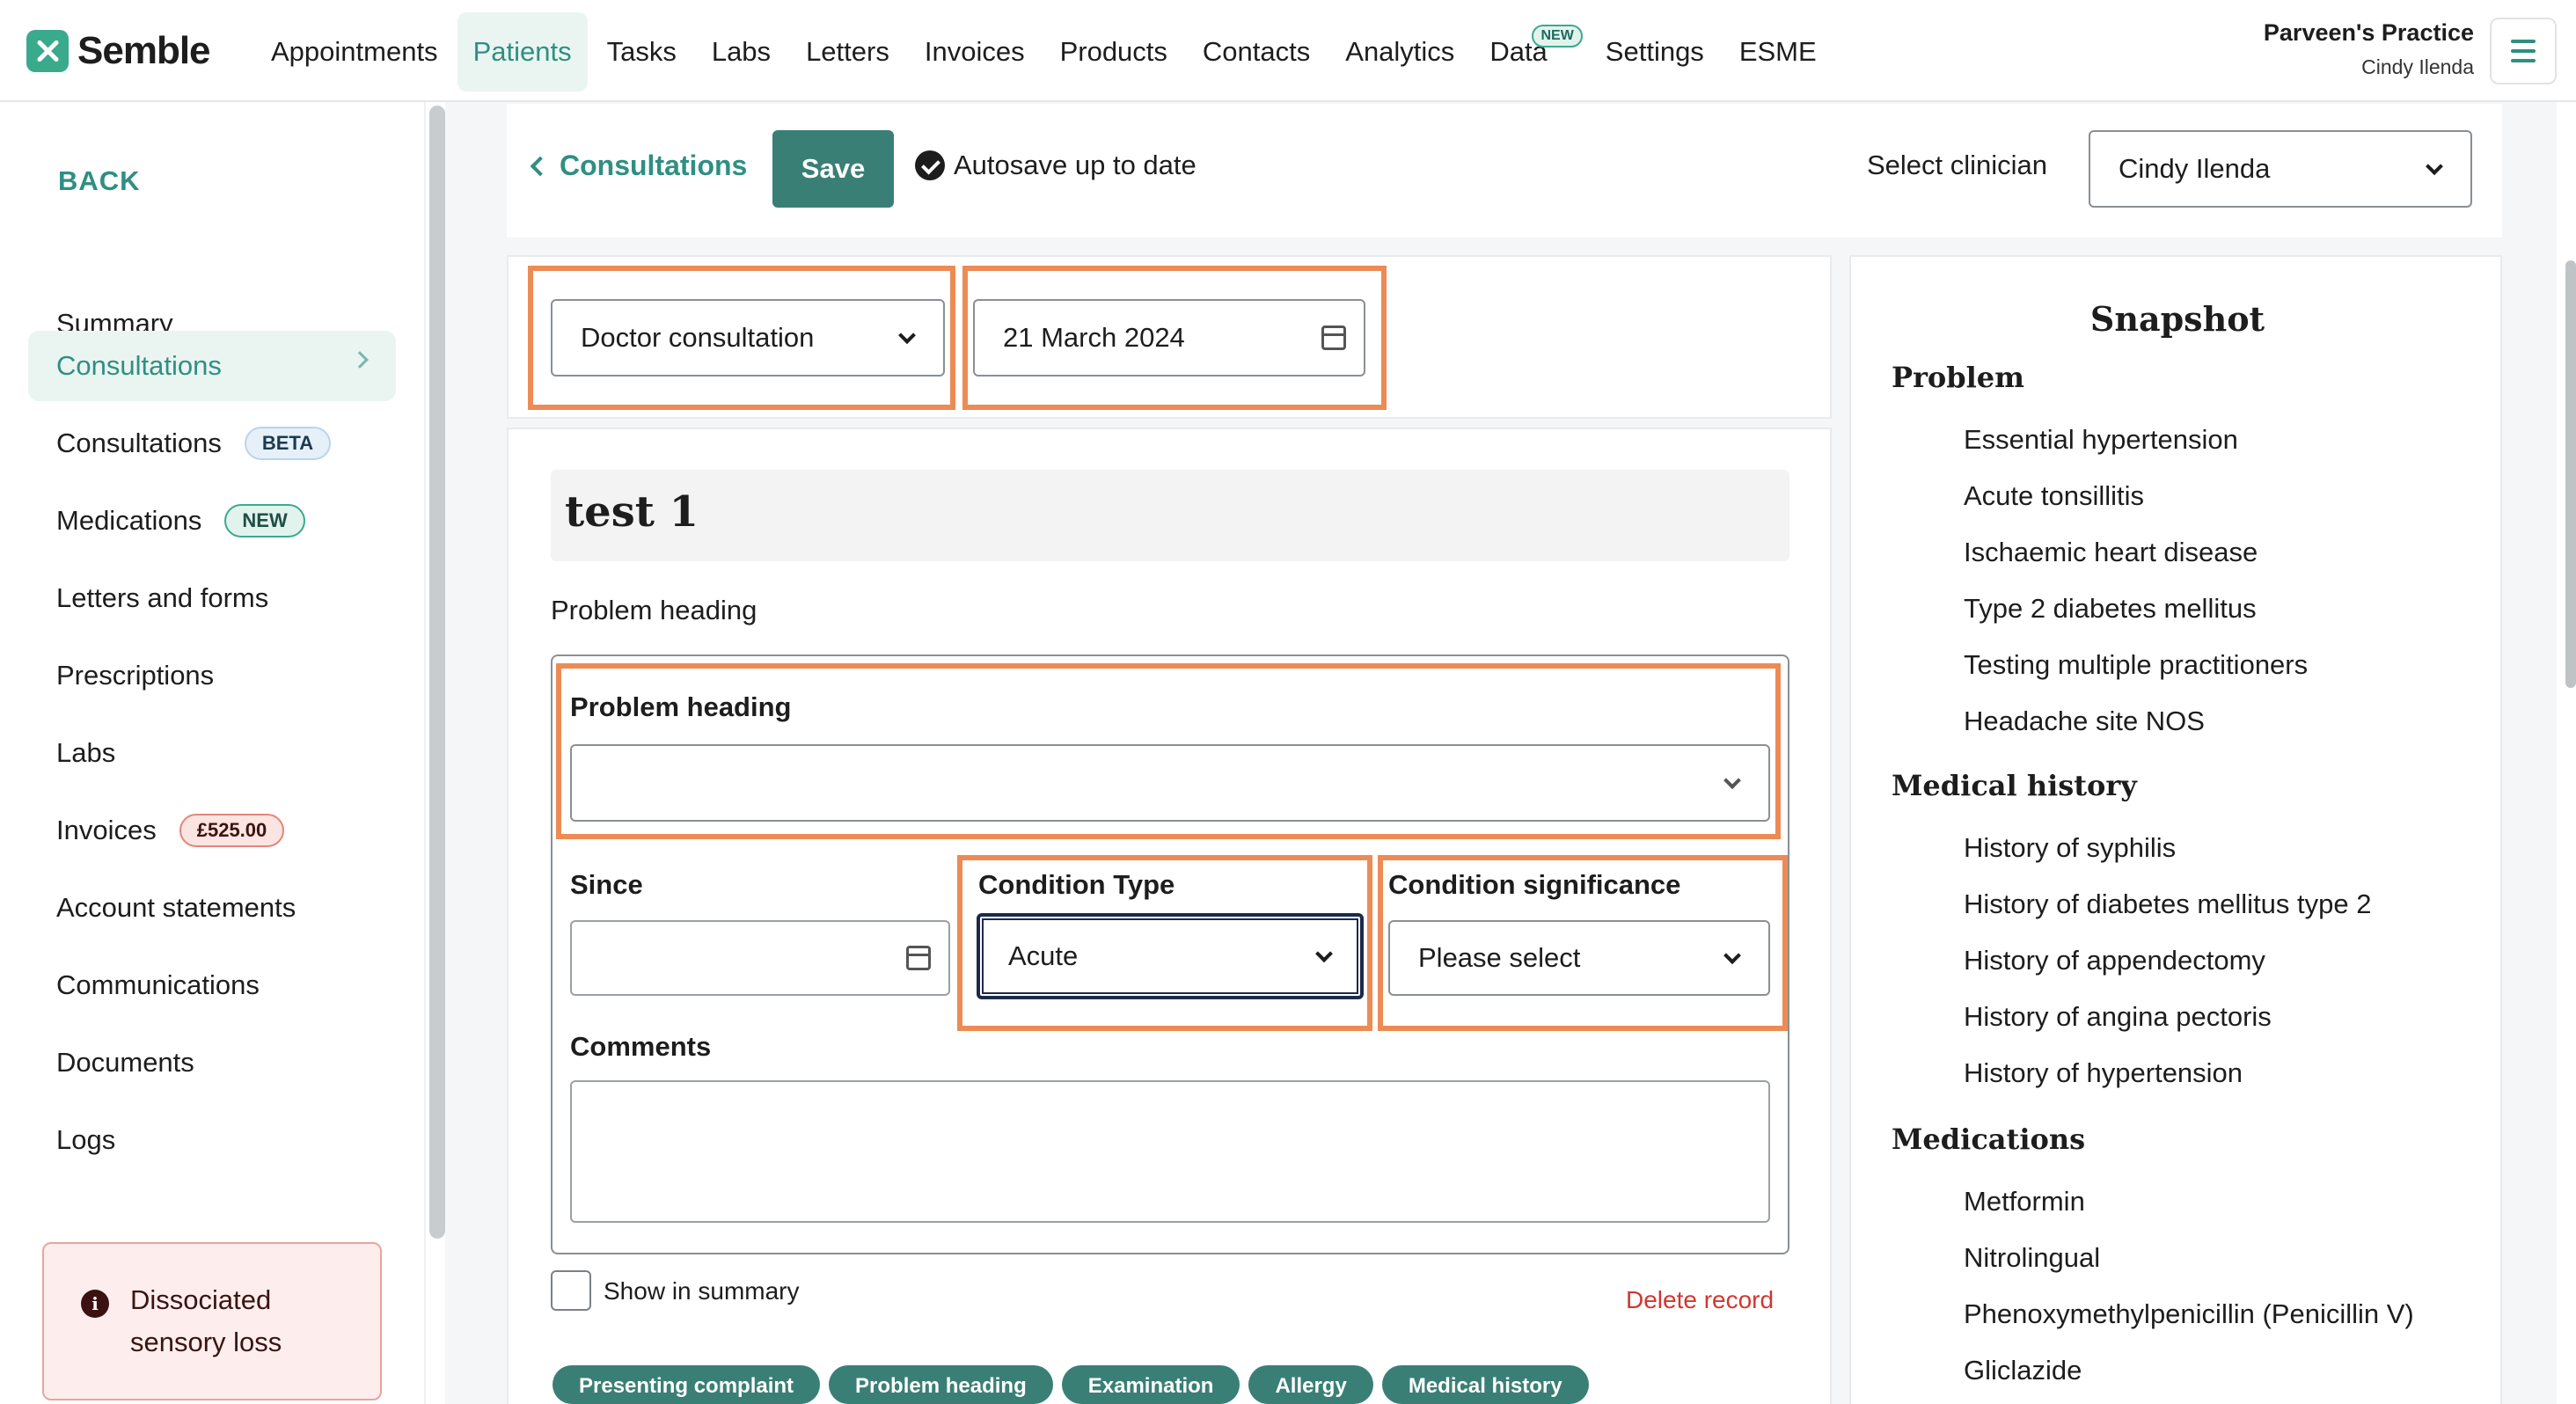 The height and width of the screenshot is (1404, 2576). I want to click on snapshot-title: Snapshot, so click(2177, 319).